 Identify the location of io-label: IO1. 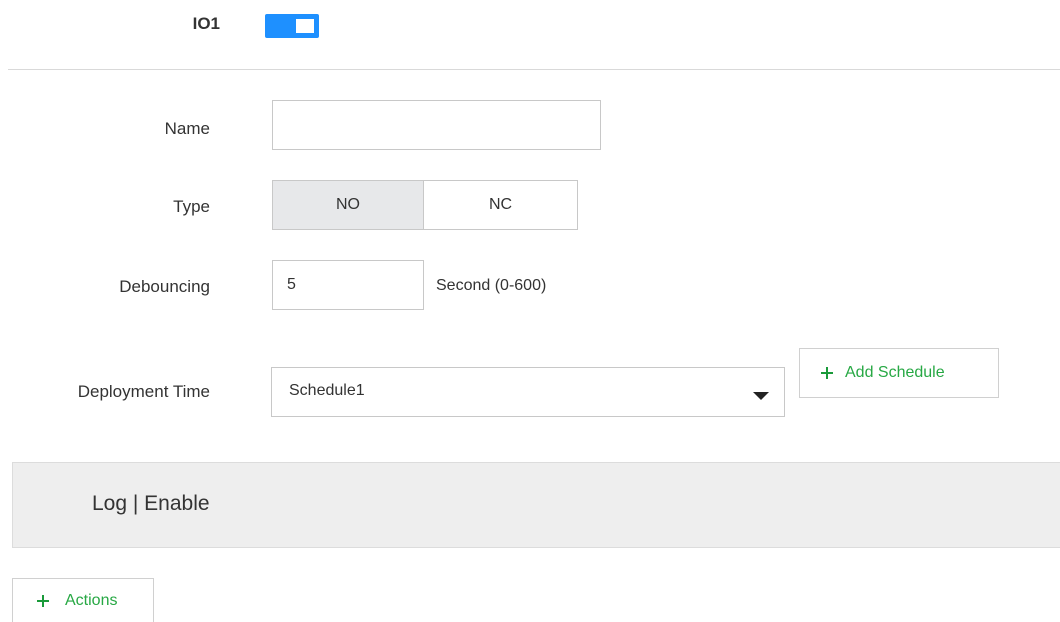
(206, 23).